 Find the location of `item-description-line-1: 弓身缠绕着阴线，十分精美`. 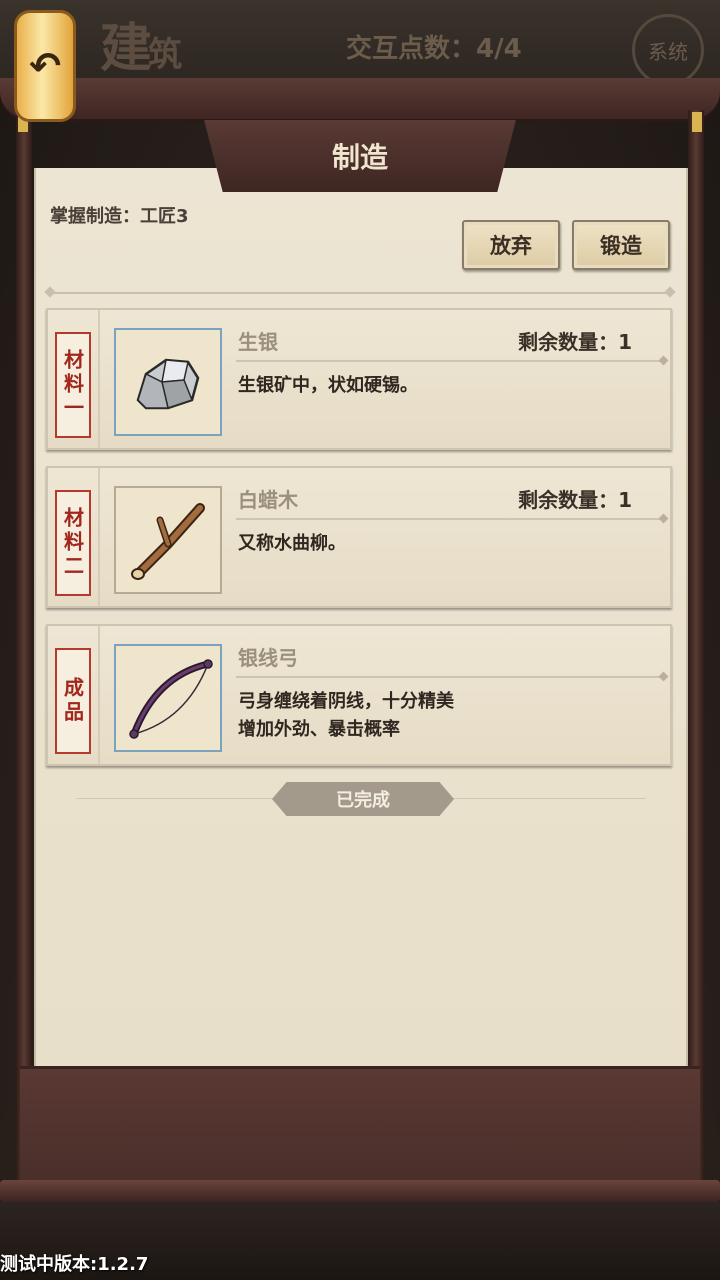

item-description-line-1: 弓身缠绕着阴线，十分精美 is located at coordinates (346, 701).